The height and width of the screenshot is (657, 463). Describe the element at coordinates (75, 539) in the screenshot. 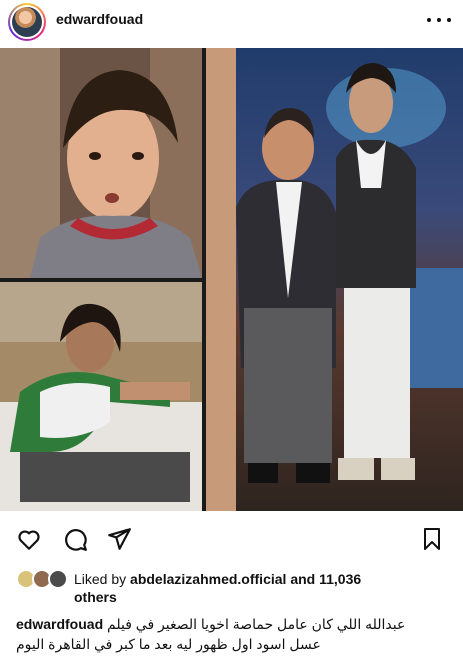

I see `comment-icon` at that location.